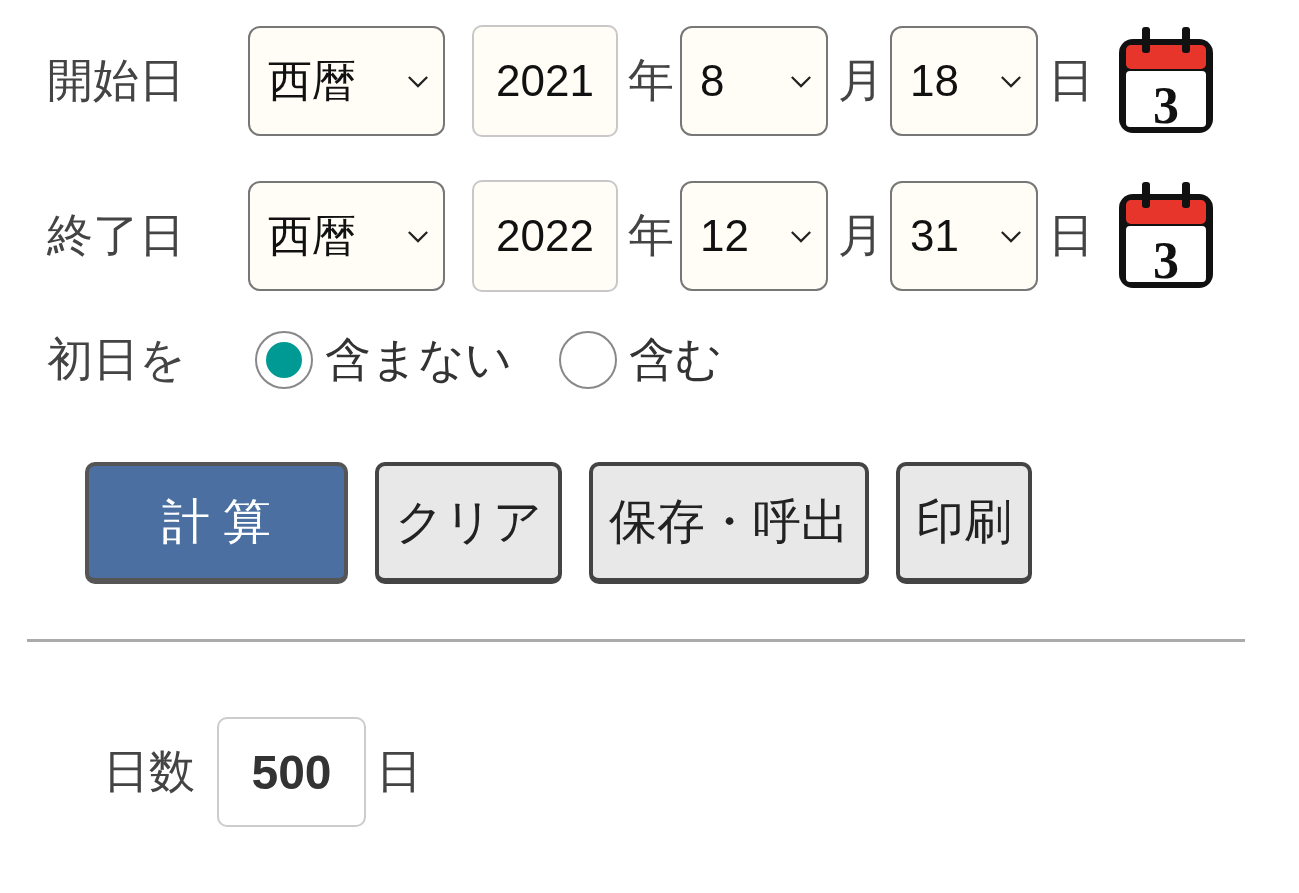  I want to click on month-dropdown: 12, so click(754, 236).